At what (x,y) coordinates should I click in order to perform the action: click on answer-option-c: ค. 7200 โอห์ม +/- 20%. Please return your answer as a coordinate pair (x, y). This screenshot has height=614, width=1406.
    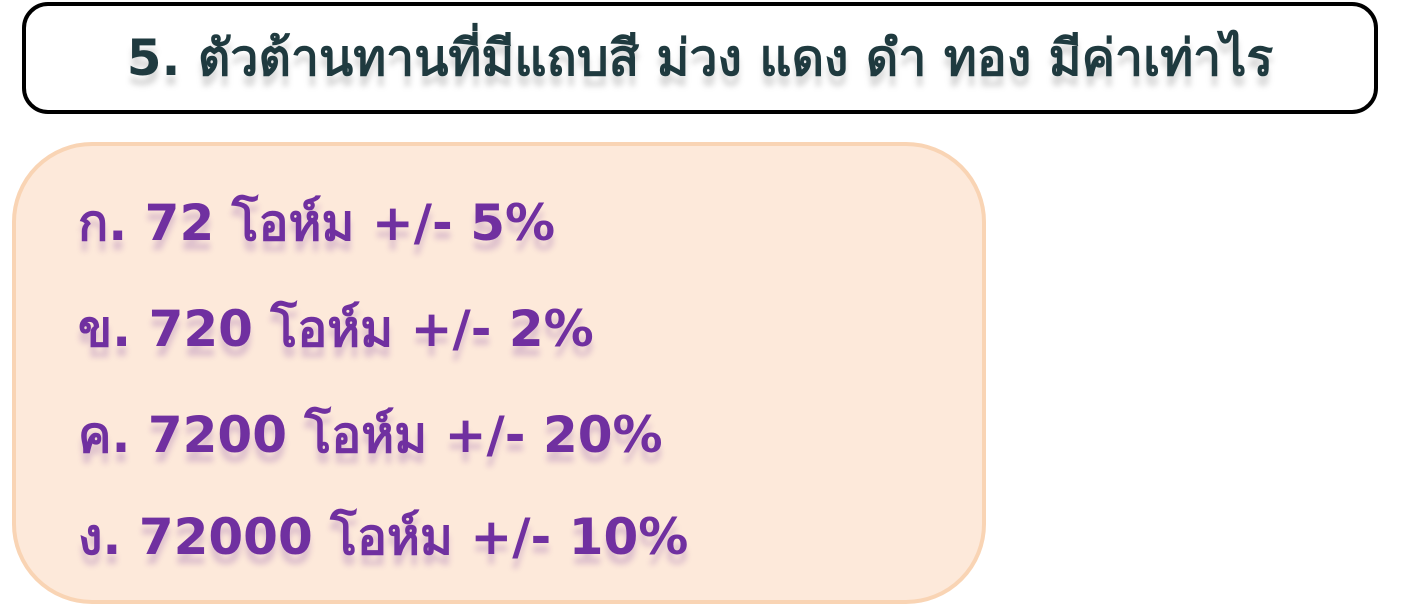
    Looking at the image, I should click on (370, 435).